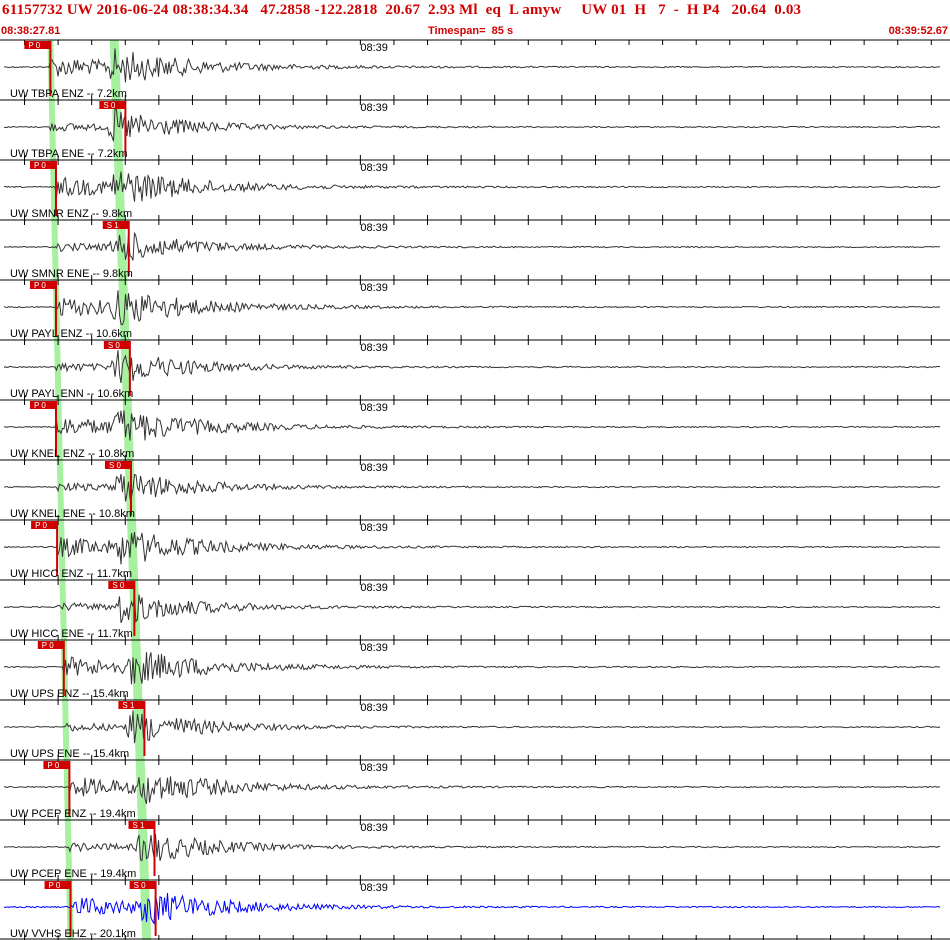 The width and height of the screenshot is (950, 940). Describe the element at coordinates (72, 514) in the screenshot. I see `trace-label: UW KNEL ENE -- 10.8km` at that location.